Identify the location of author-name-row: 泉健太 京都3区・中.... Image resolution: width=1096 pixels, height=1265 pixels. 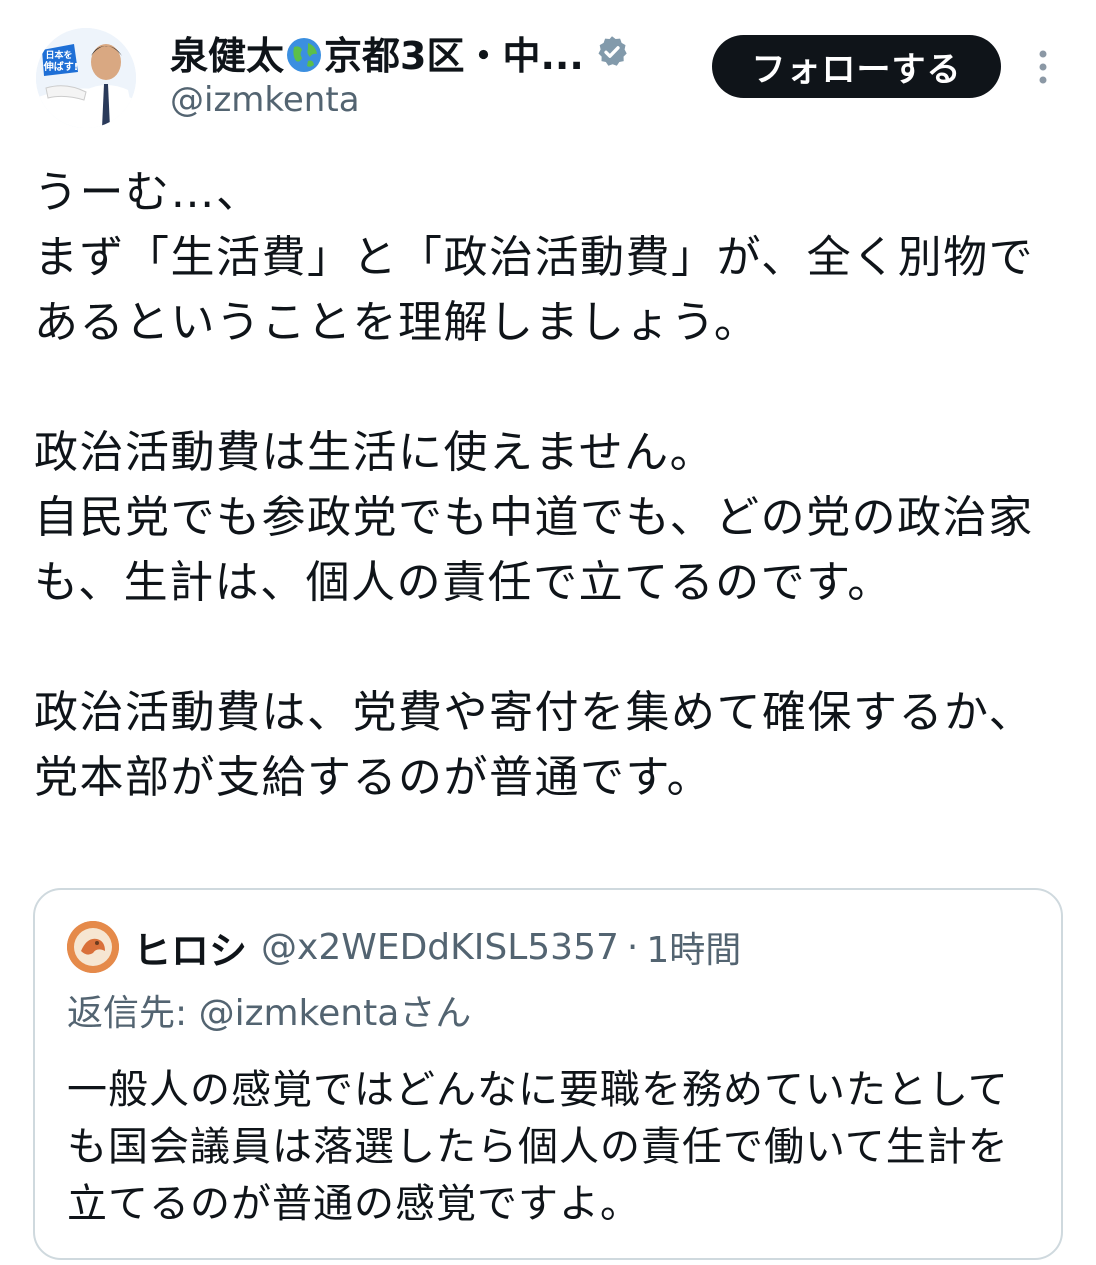
(400, 52).